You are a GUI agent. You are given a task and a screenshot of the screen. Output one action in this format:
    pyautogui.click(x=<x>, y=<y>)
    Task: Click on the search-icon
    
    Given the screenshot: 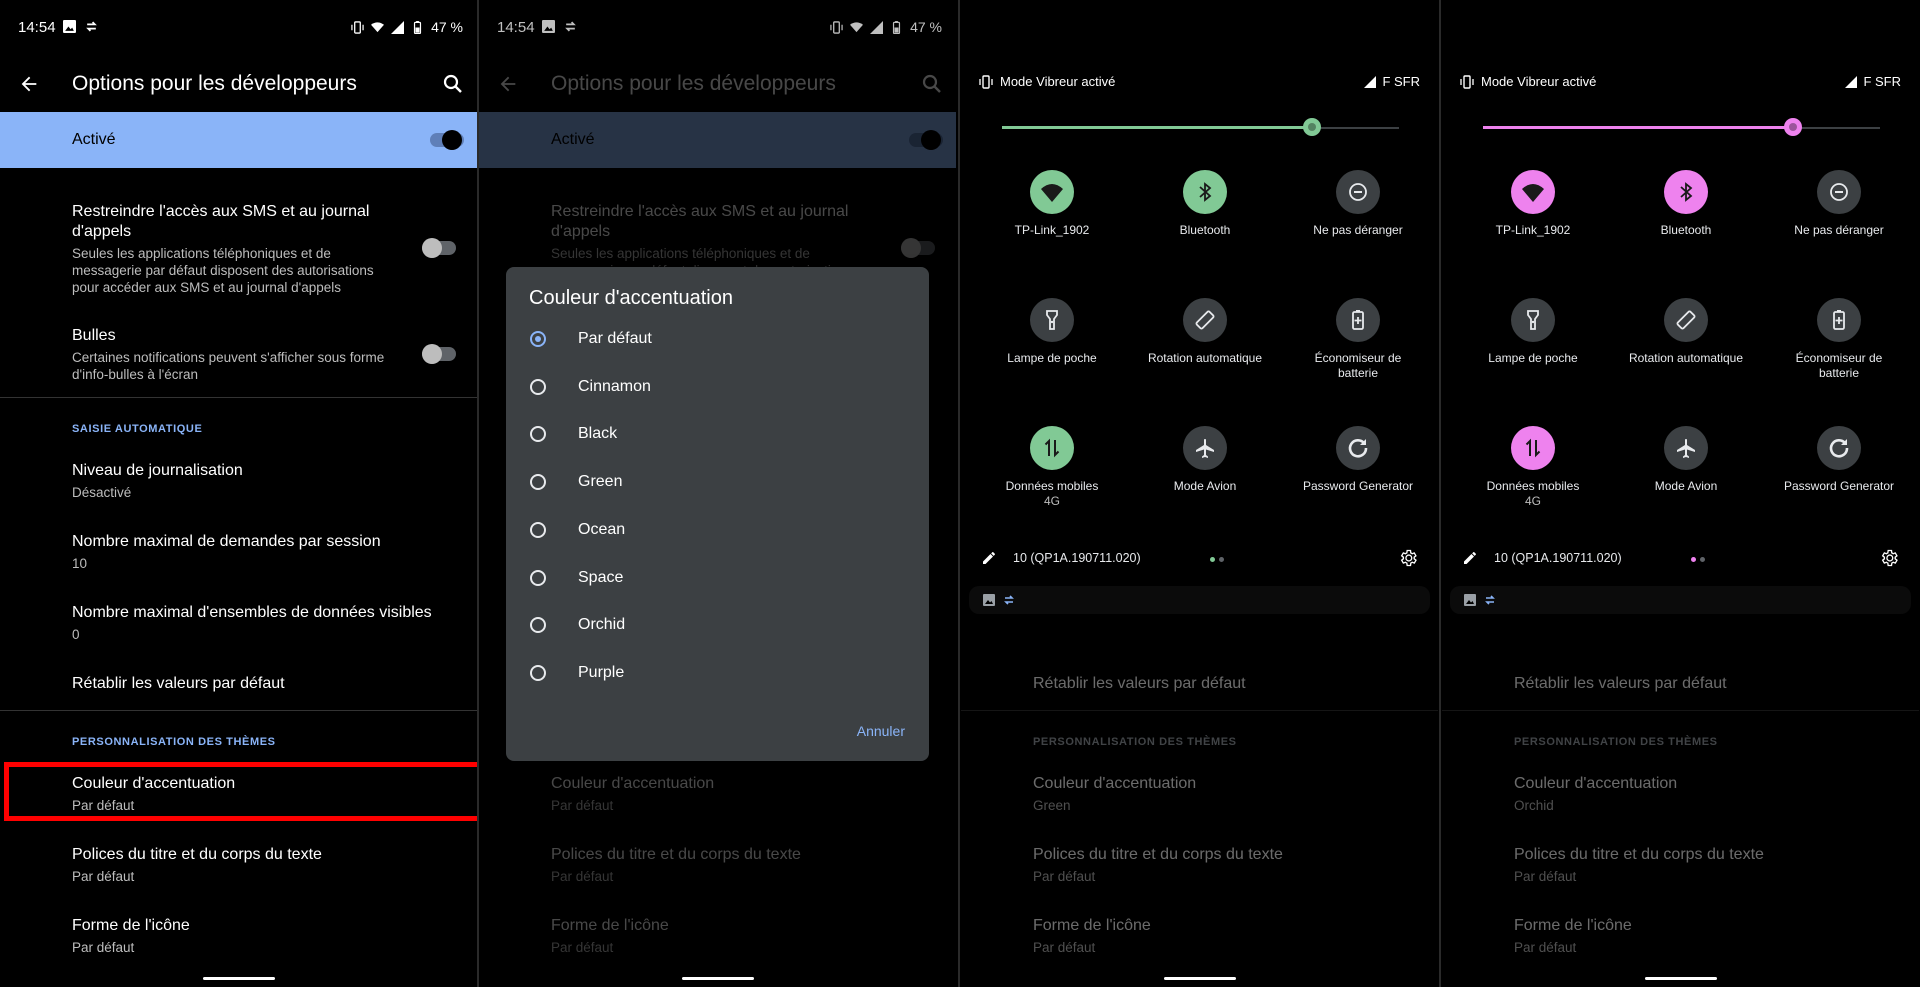 What is the action you would take?
    pyautogui.click(x=453, y=84)
    